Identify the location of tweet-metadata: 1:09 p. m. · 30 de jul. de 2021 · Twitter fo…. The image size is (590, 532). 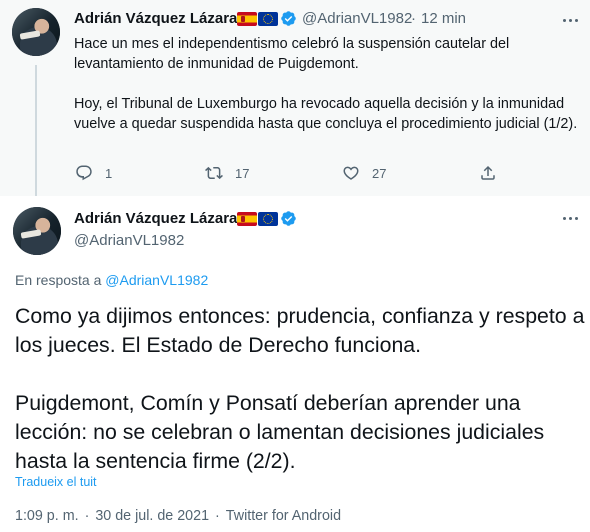
(178, 516).